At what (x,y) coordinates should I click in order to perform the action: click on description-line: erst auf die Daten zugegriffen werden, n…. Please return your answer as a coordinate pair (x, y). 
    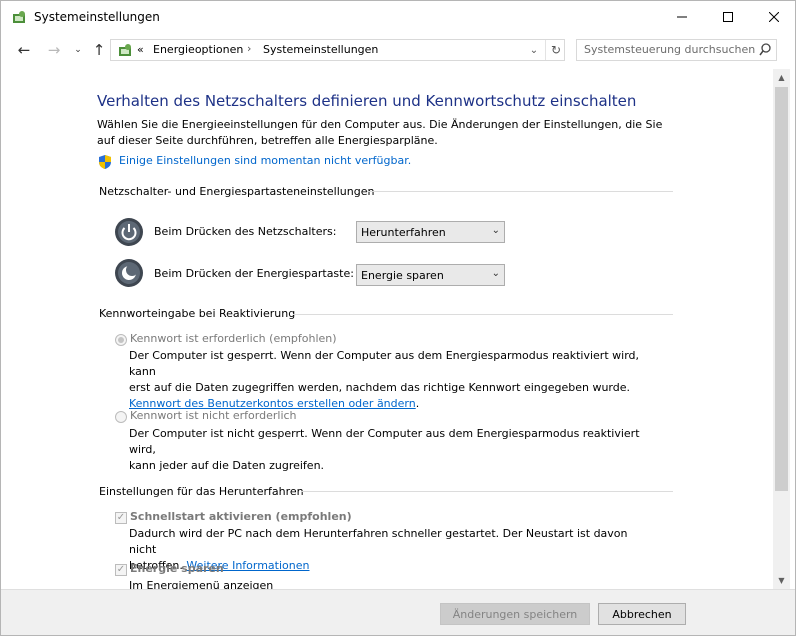
    Looking at the image, I should click on (380, 387).